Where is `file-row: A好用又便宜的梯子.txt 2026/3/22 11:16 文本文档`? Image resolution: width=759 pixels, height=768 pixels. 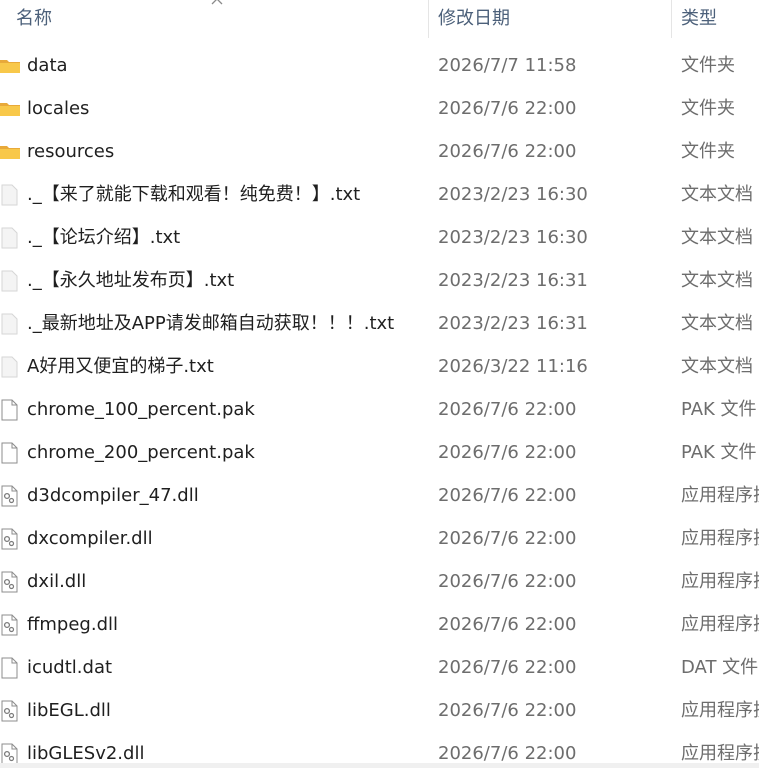 file-row: A好用又便宜的梯子.txt 2026/3/22 11:16 文本文档 is located at coordinates (379, 366).